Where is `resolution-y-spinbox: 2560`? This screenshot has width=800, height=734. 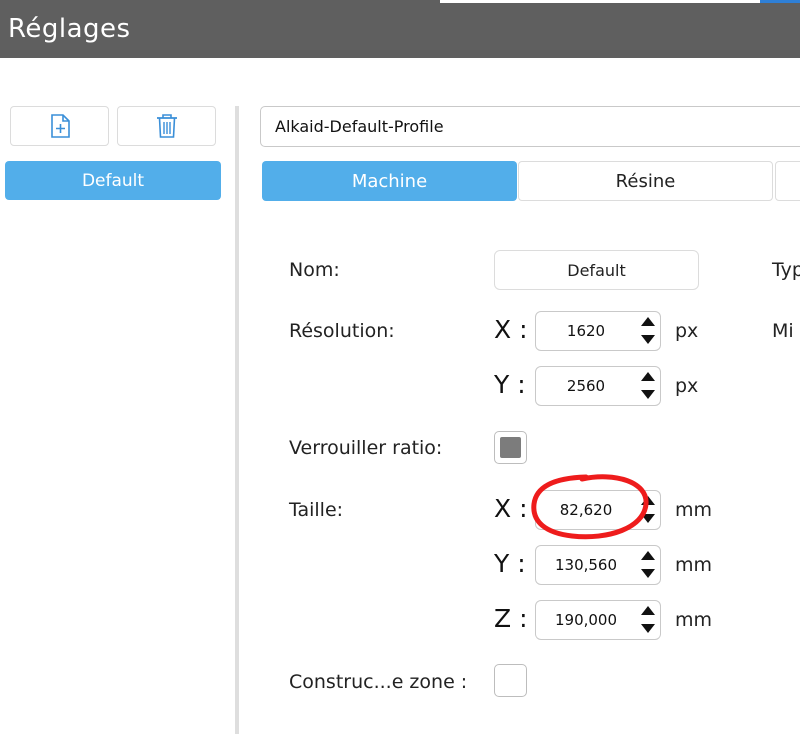
resolution-y-spinbox: 2560 is located at coordinates (598, 386).